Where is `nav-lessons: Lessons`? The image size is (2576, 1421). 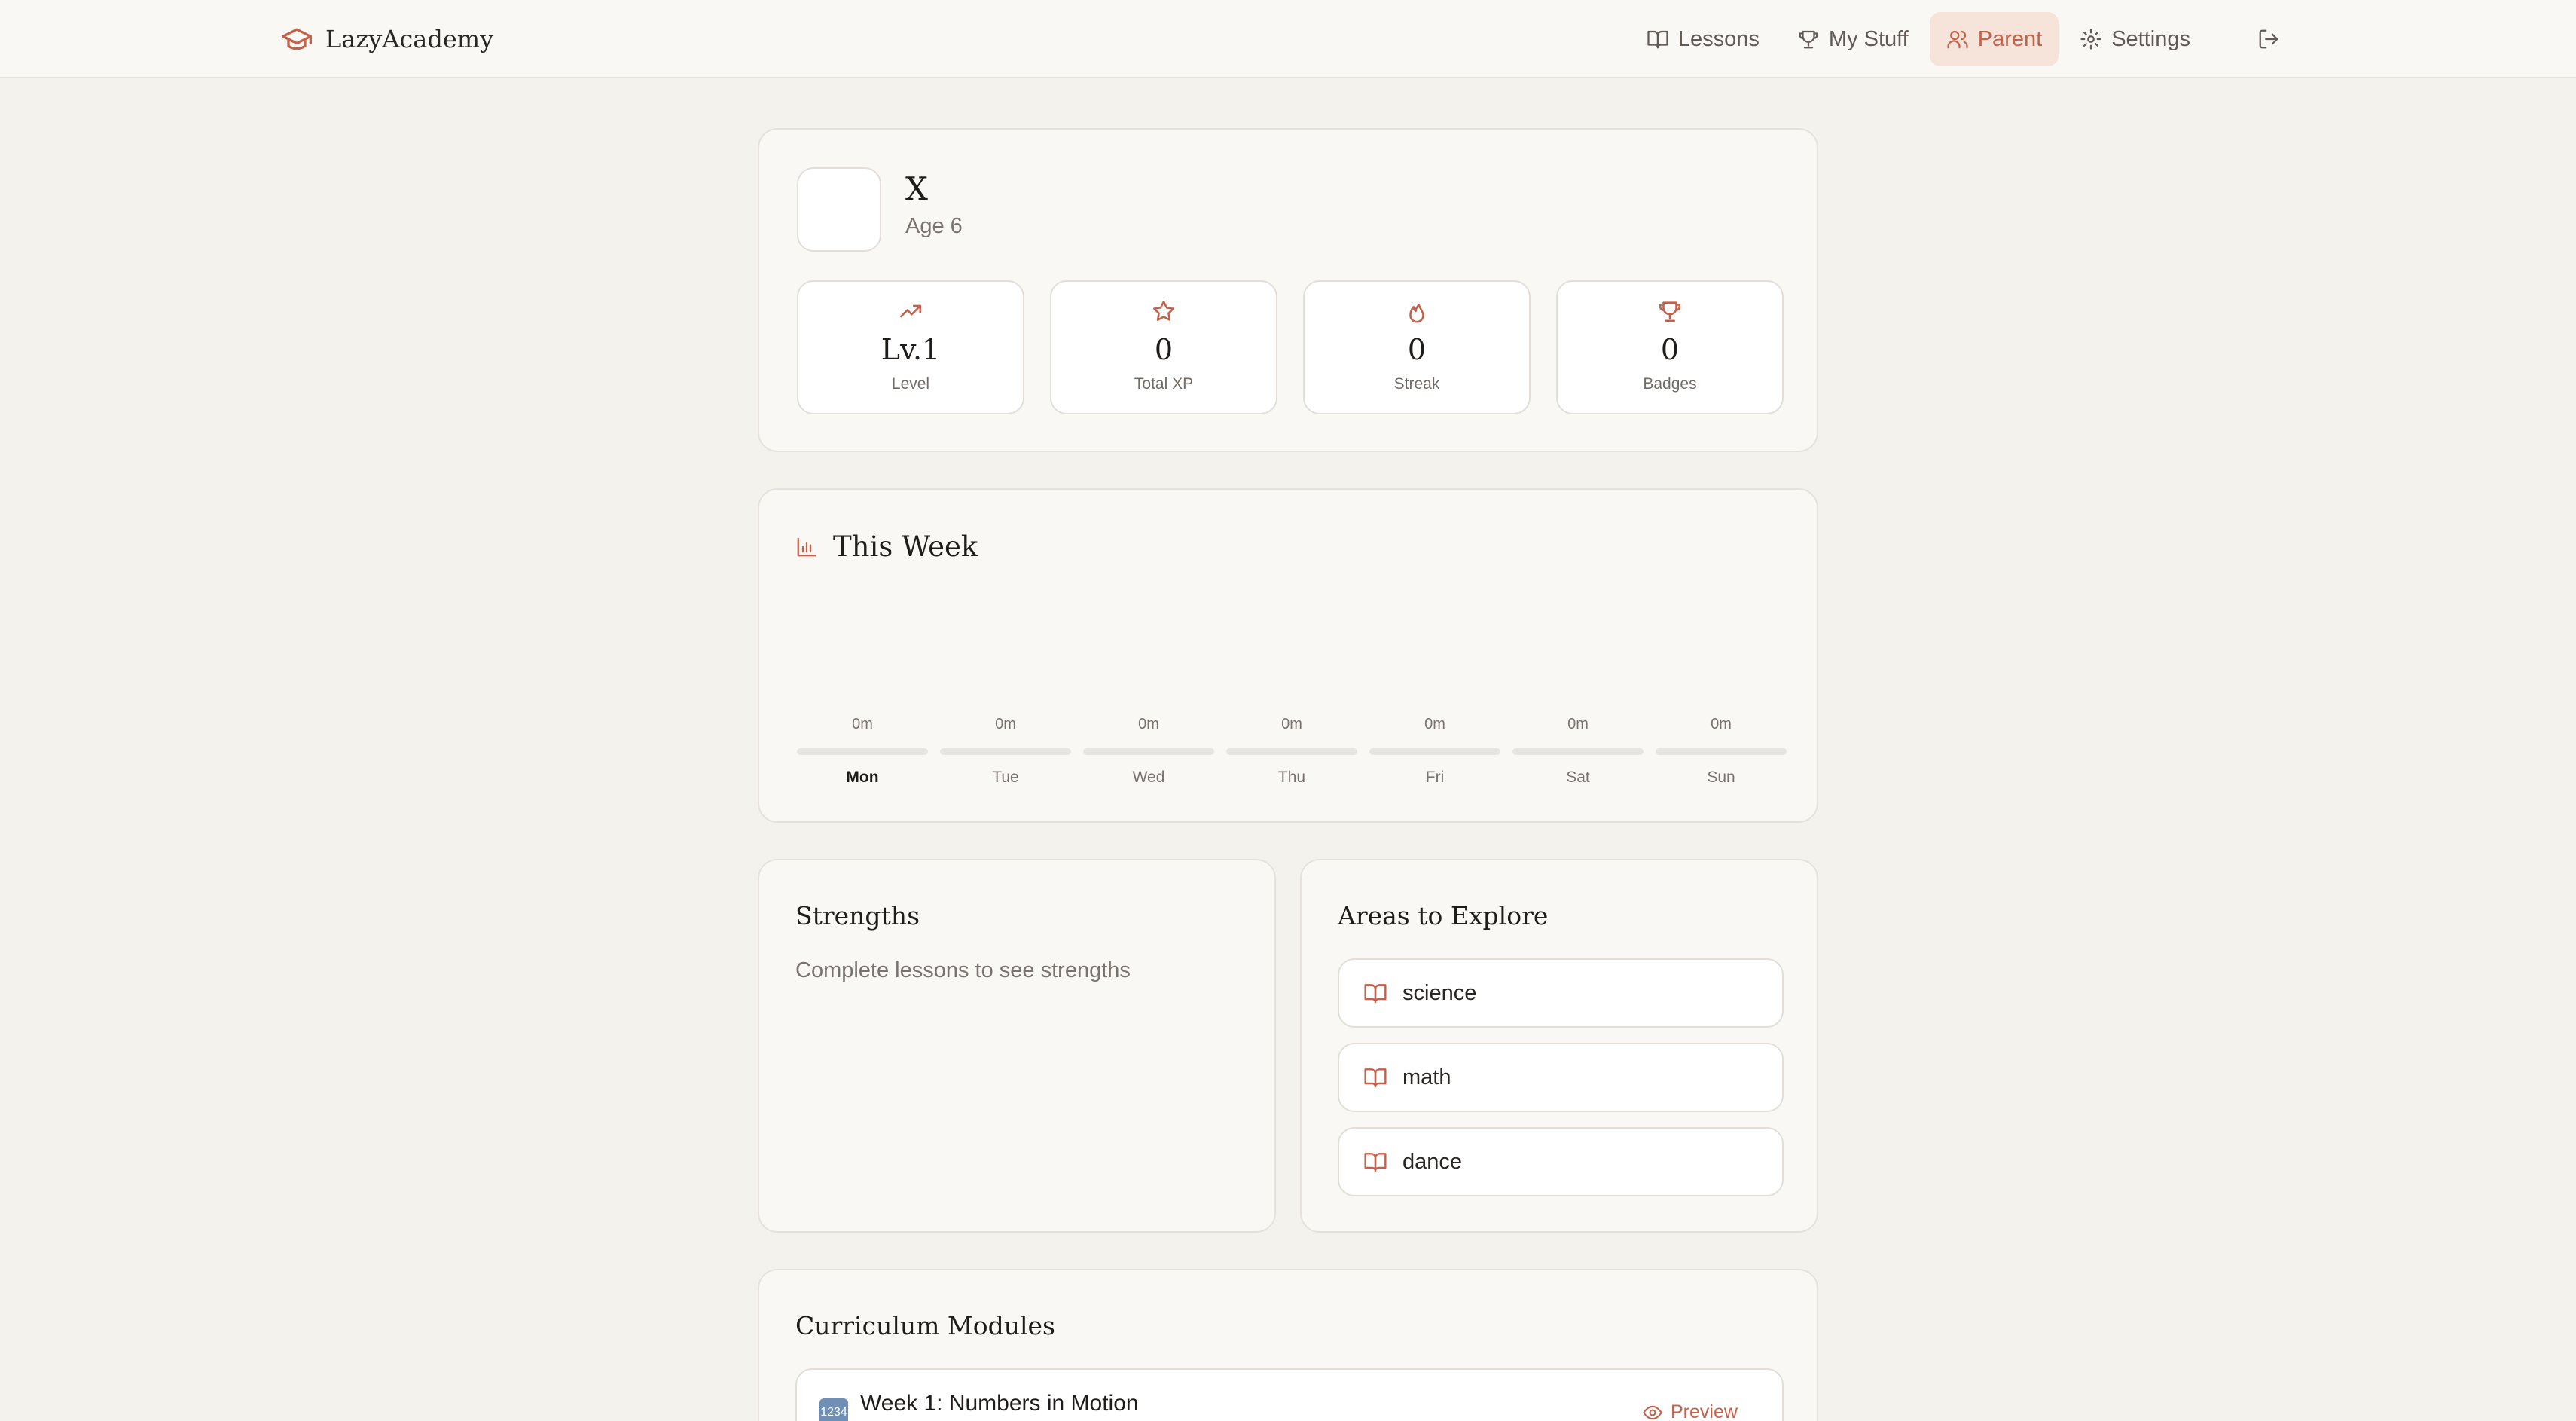 nav-lessons: Lessons is located at coordinates (1703, 39).